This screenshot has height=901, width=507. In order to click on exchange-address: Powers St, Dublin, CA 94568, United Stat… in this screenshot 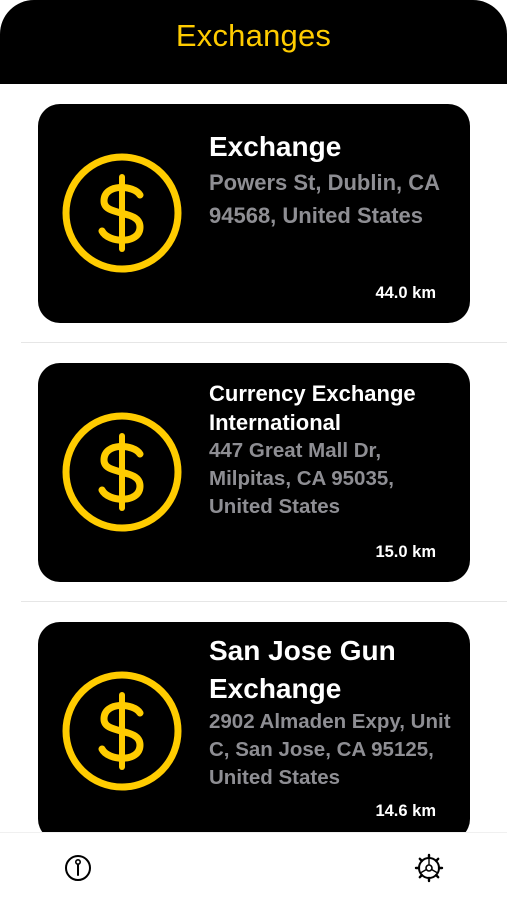, I will do `click(324, 199)`.